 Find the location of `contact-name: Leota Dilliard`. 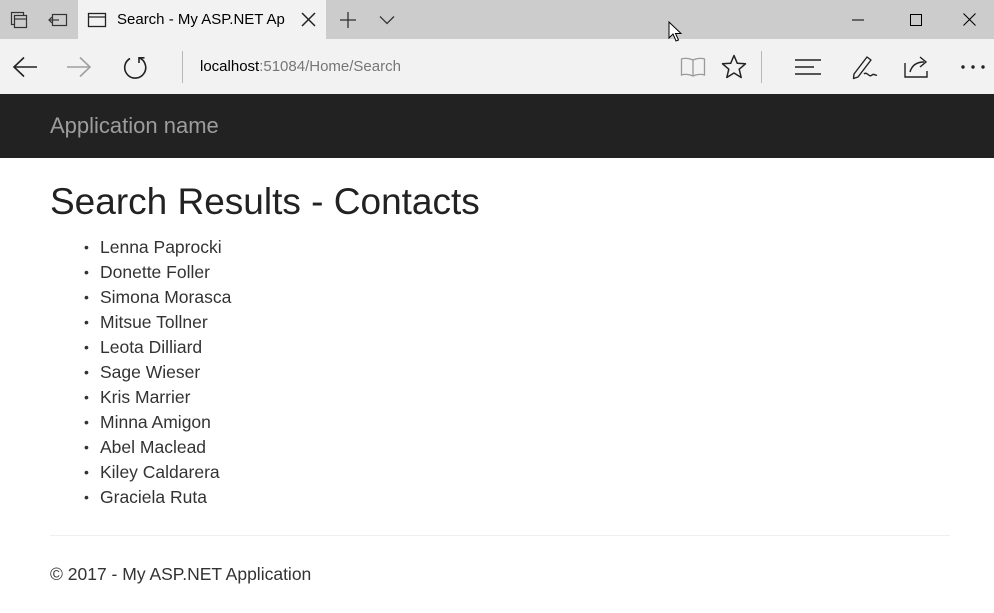

contact-name: Leota Dilliard is located at coordinates (151, 347).